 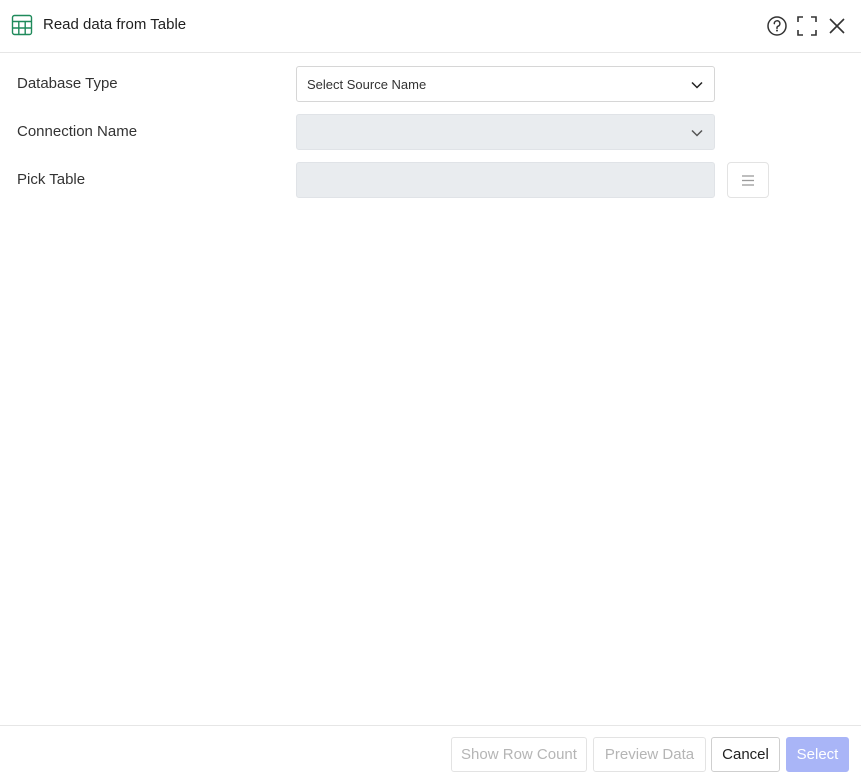 I want to click on pick-table-browse-button, so click(x=748, y=180).